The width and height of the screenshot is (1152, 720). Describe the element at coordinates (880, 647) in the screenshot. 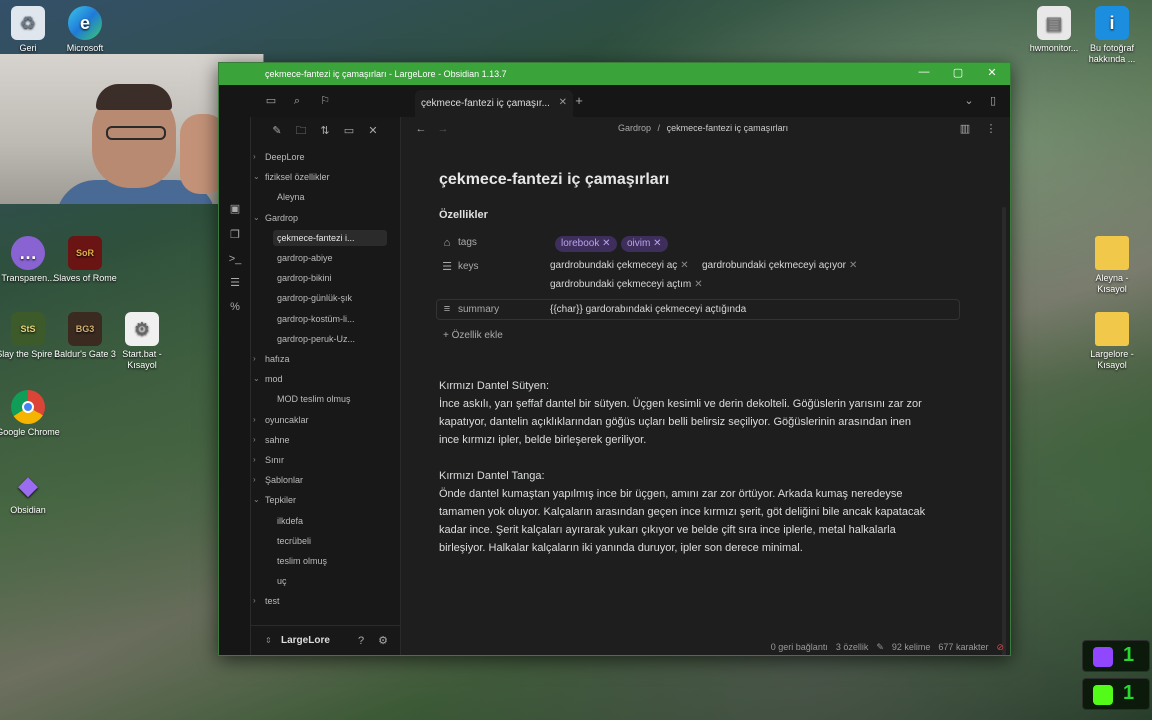

I see `edit-pen-icon: ✎` at that location.